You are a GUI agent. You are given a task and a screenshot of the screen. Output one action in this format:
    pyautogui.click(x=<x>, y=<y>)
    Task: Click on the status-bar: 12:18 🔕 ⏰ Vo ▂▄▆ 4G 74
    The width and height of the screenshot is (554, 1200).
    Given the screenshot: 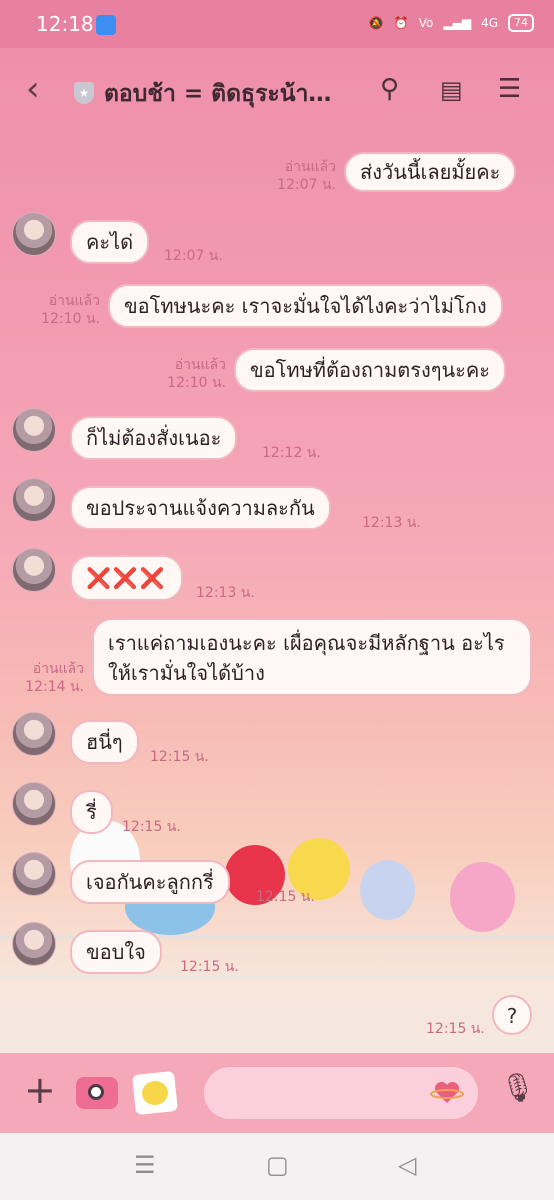 What is the action you would take?
    pyautogui.click(x=277, y=24)
    